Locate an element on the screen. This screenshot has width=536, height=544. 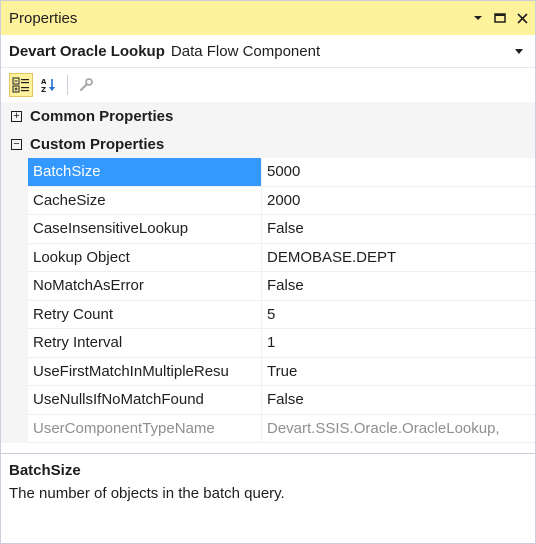
alphabetical-icon: A Z is located at coordinates (48, 85).